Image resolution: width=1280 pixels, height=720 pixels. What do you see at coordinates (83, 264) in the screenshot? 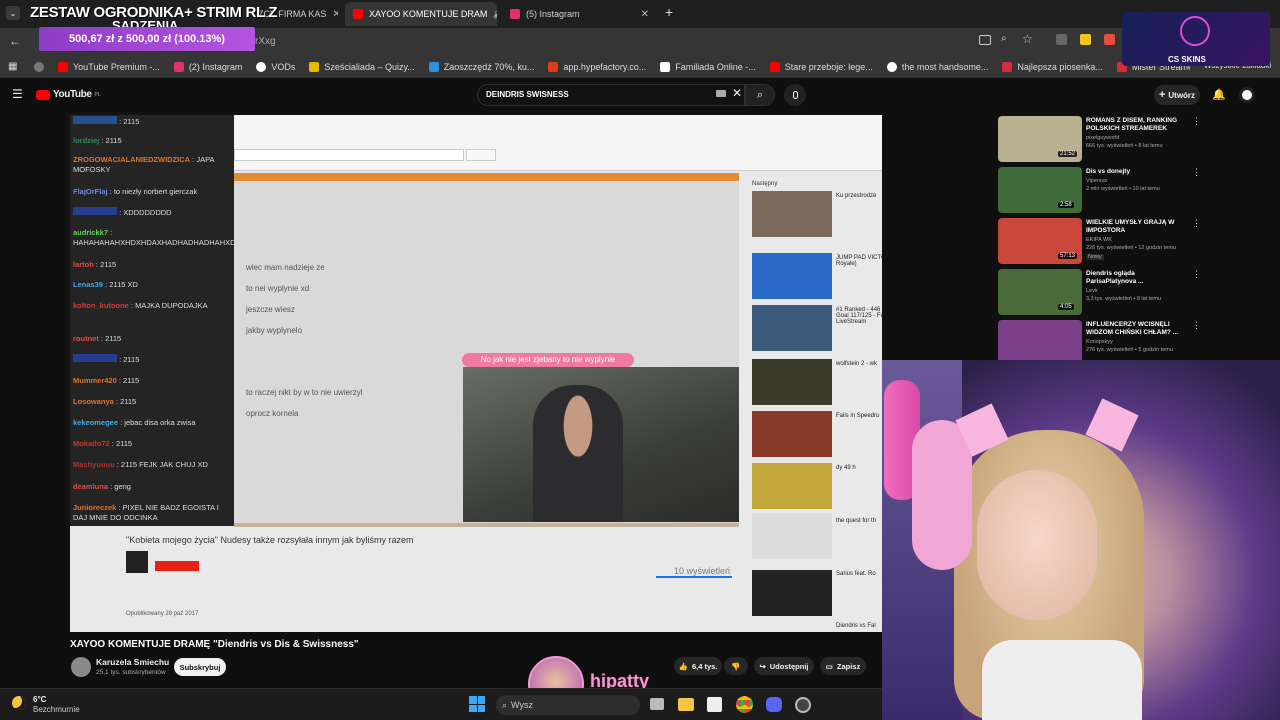
I see `chat-username: lartoh` at bounding box center [83, 264].